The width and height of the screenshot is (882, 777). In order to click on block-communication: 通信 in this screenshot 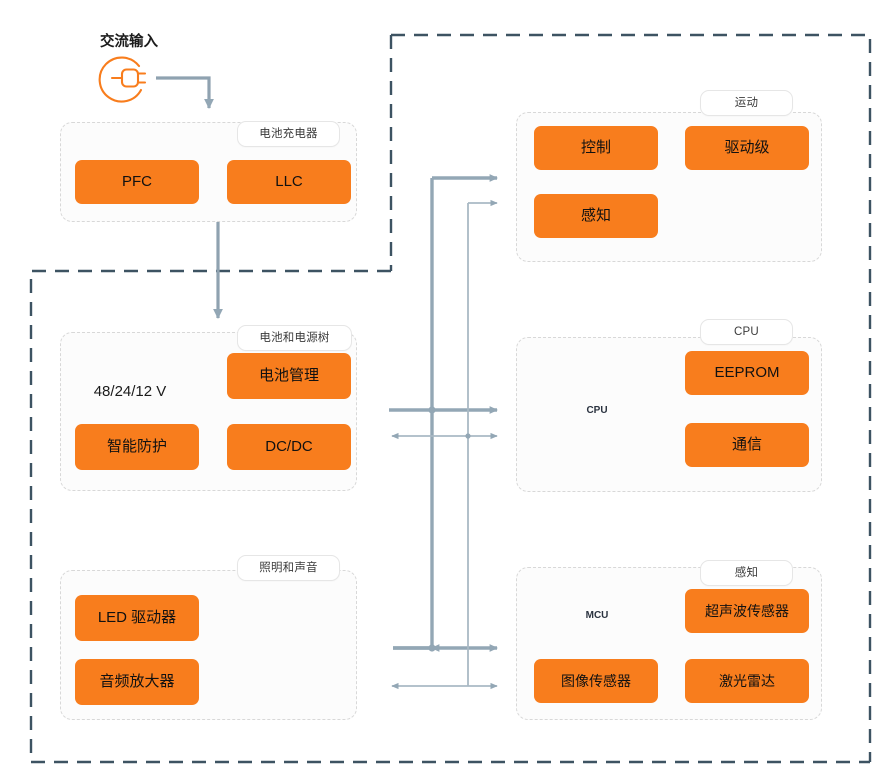, I will do `click(747, 445)`.